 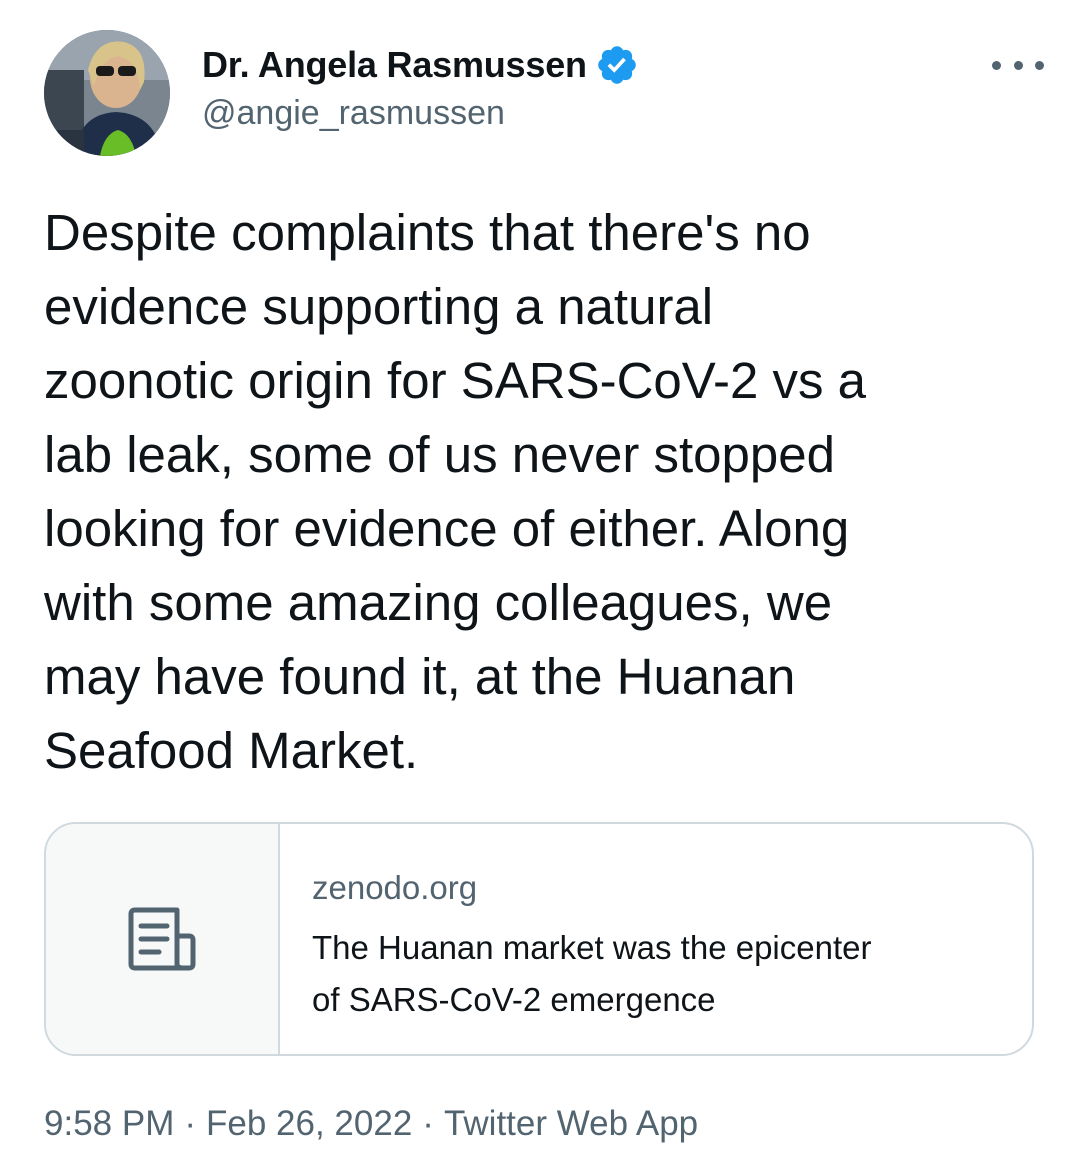 I want to click on document-icon, so click(x=162, y=939).